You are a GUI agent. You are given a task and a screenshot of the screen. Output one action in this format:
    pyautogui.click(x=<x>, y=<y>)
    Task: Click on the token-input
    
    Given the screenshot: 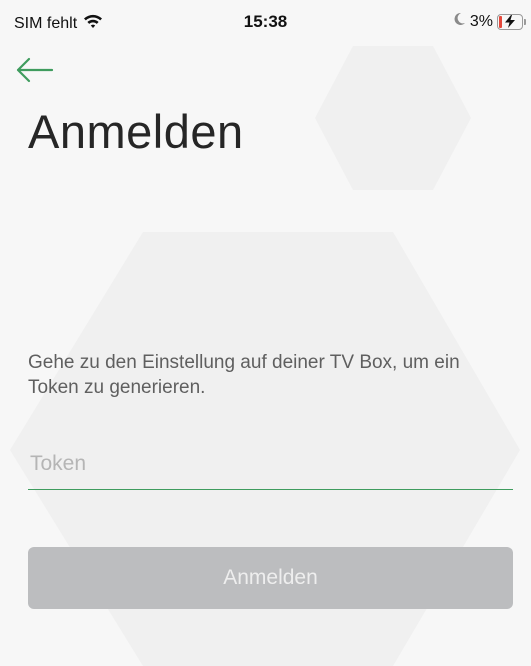 What is the action you would take?
    pyautogui.click(x=270, y=464)
    